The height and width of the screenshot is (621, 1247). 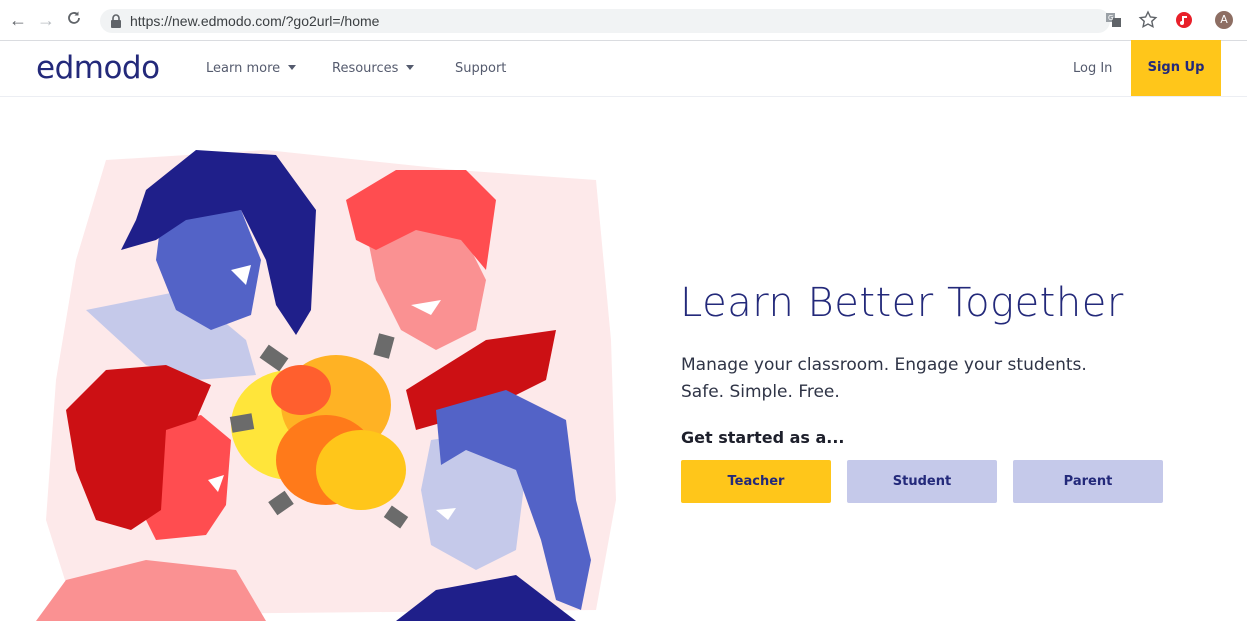 I want to click on url-text: https://new.edmodo.com/?go2url=/home, so click(x=255, y=21).